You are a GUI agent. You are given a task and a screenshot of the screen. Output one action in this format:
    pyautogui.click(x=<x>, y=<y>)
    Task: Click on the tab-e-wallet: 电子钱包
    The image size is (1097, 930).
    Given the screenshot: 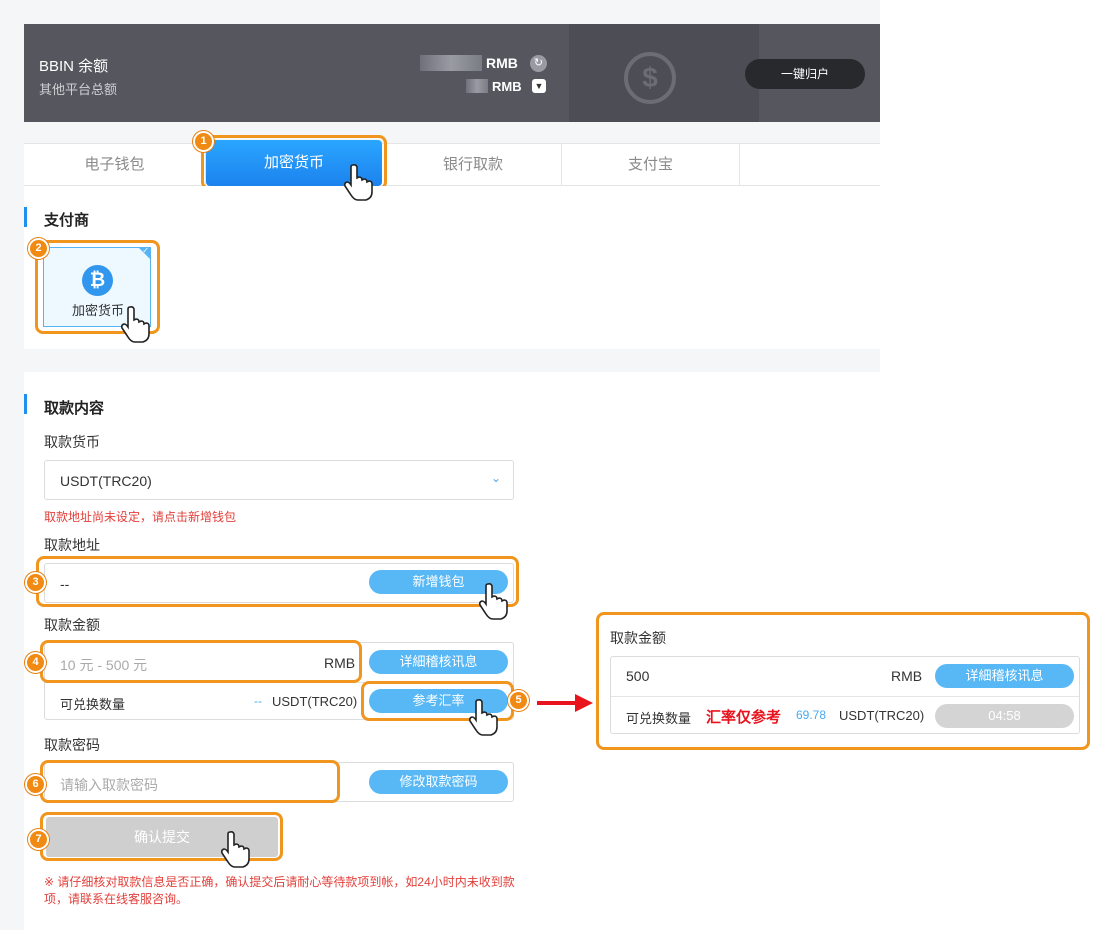 What is the action you would take?
    pyautogui.click(x=115, y=165)
    